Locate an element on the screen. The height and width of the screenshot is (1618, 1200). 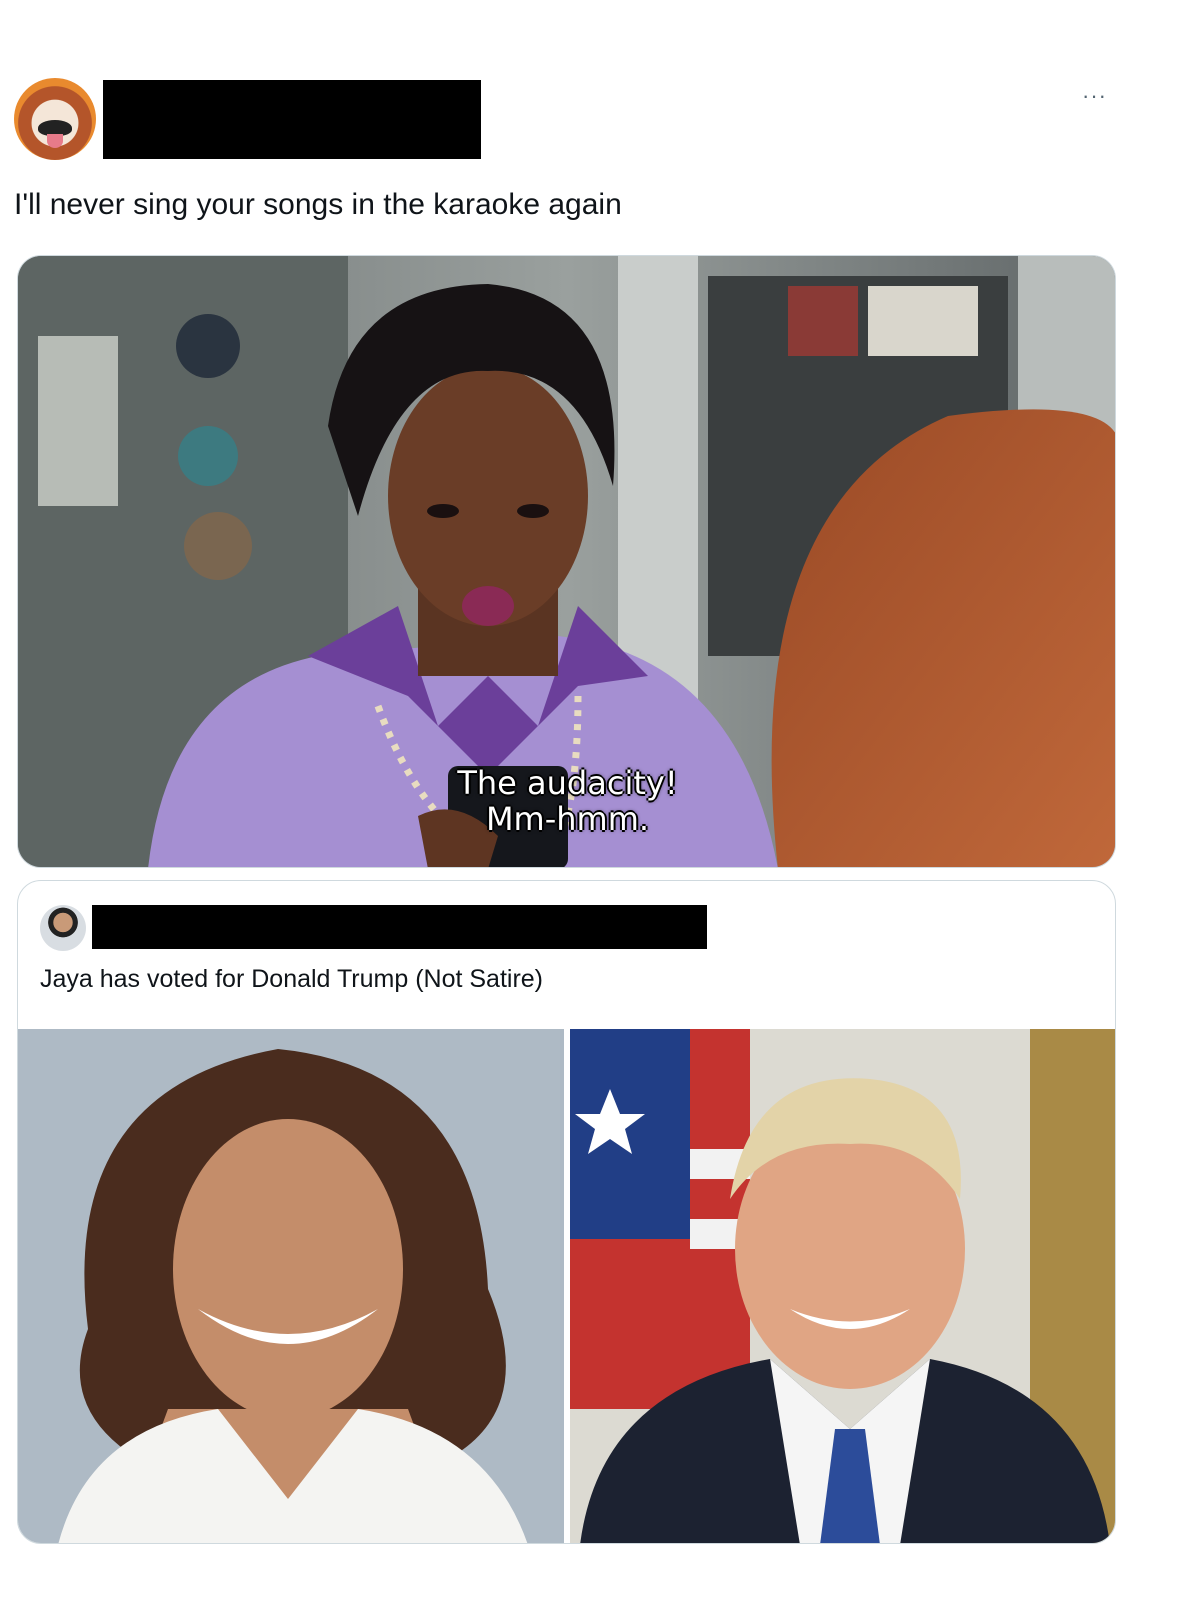
more-options-icon: ··· is located at coordinates (1099, 96).